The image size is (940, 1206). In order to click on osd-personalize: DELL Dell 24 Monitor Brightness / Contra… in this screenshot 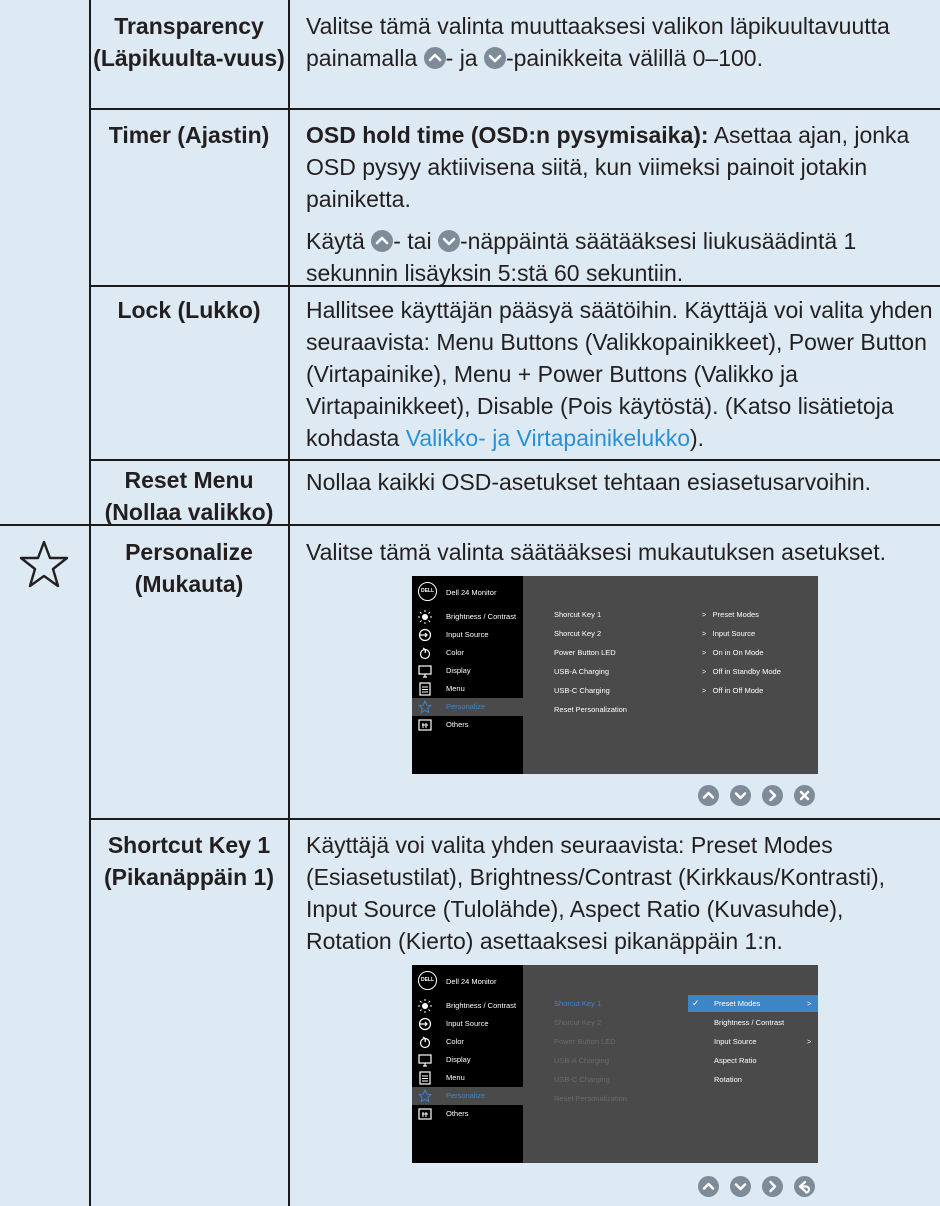, I will do `click(615, 675)`.